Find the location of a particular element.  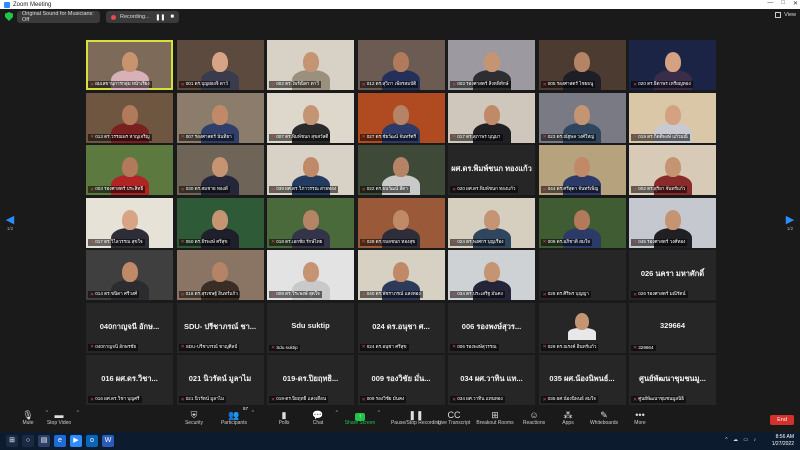

participant-name-label: ✕ 022 ดร.ธนวัฒน์ สีดา is located at coordinates (384, 189).